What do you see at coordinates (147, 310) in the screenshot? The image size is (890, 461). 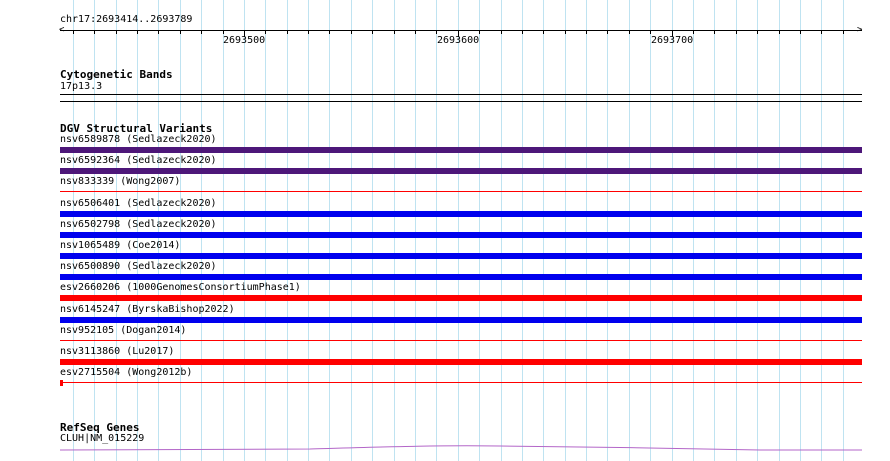 I see `dgv-variant-label: nsv6145247 (ByrskaBishop2022)` at bounding box center [147, 310].